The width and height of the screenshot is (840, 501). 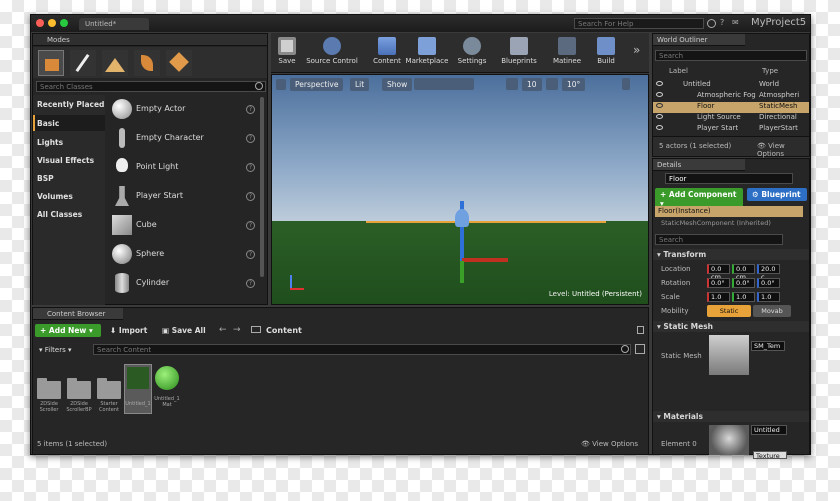 I want to click on outliner-row: Untitled World, so click(x=731, y=85).